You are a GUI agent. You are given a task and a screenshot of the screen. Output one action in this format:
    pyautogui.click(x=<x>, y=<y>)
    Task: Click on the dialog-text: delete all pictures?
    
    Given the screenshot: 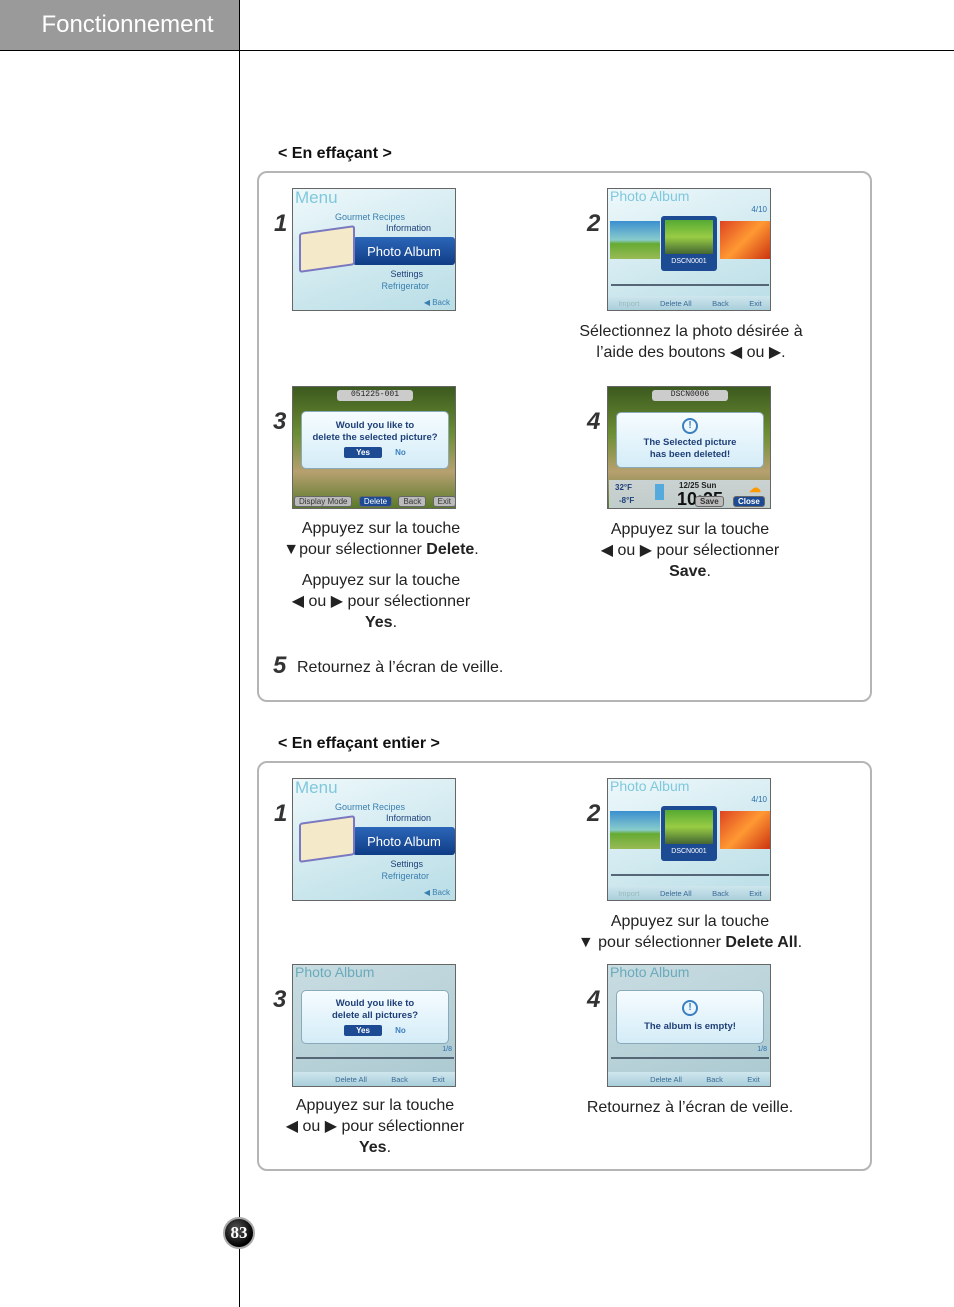 What is the action you would take?
    pyautogui.click(x=375, y=1015)
    